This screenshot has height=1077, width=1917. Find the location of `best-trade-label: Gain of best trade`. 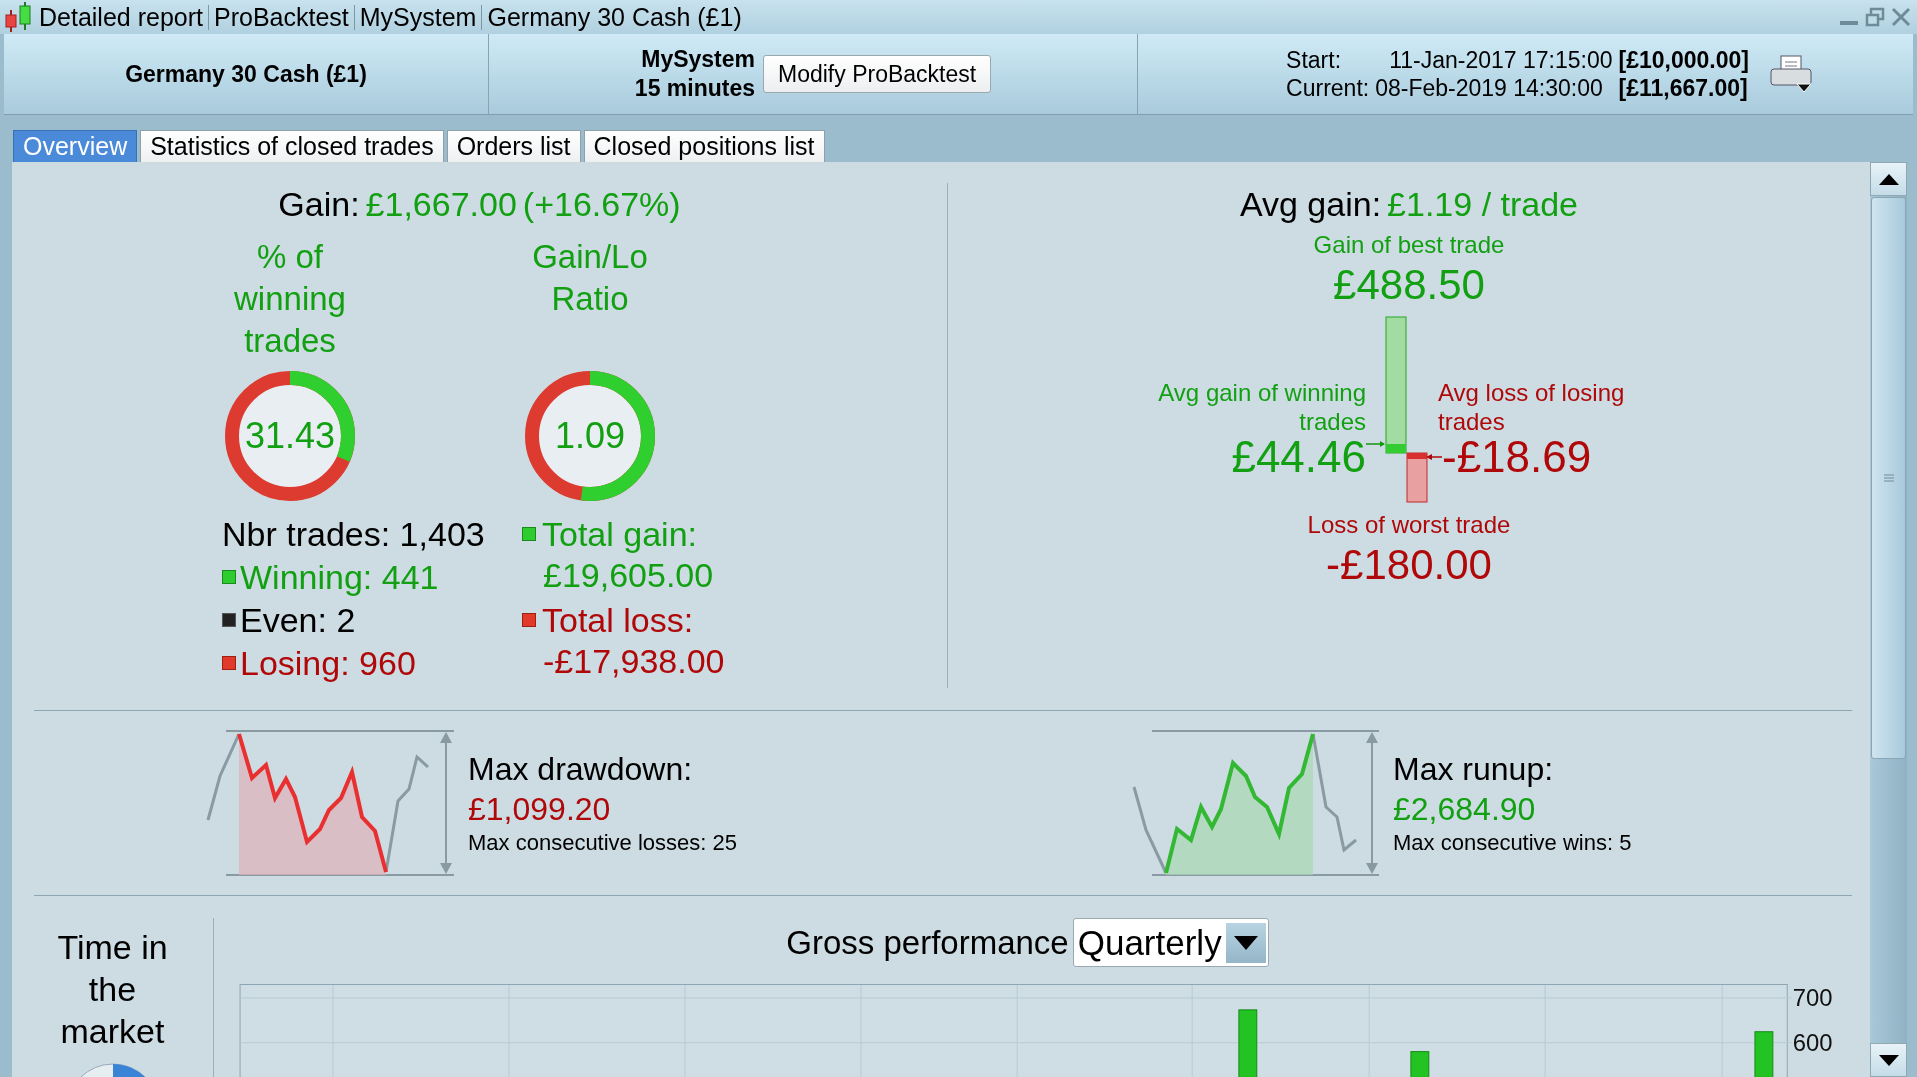

best-trade-label: Gain of best trade is located at coordinates (1409, 245).